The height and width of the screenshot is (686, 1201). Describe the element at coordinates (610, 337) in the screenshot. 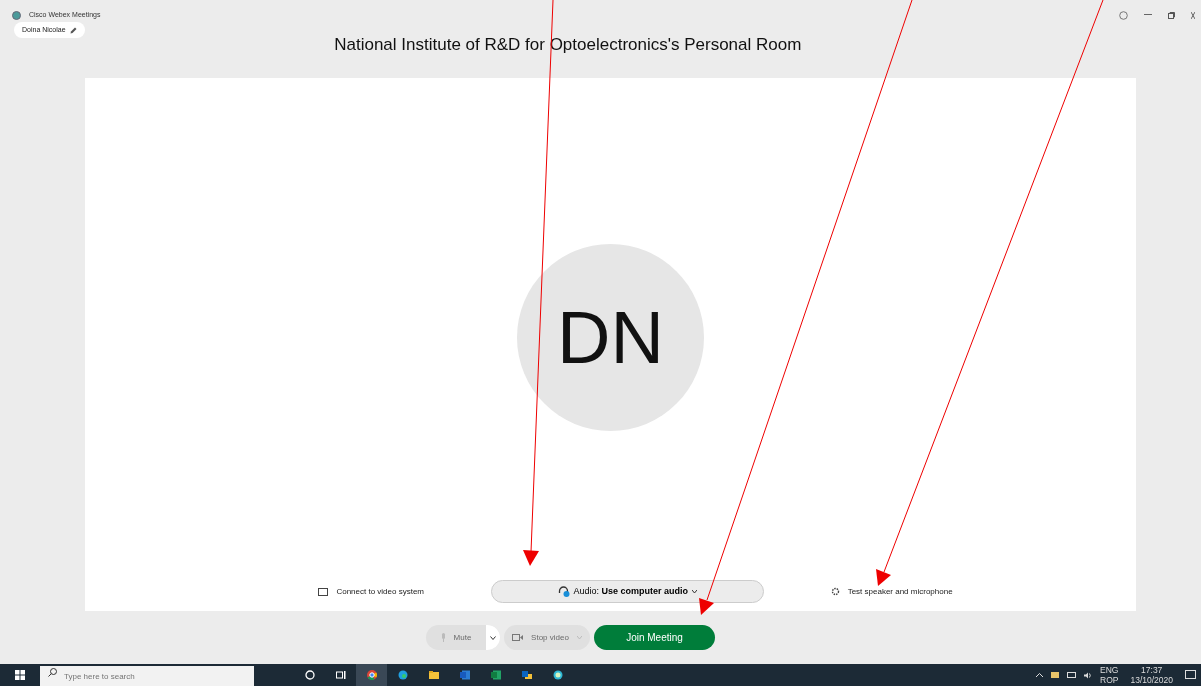

I see `avatar-circle: DN` at that location.